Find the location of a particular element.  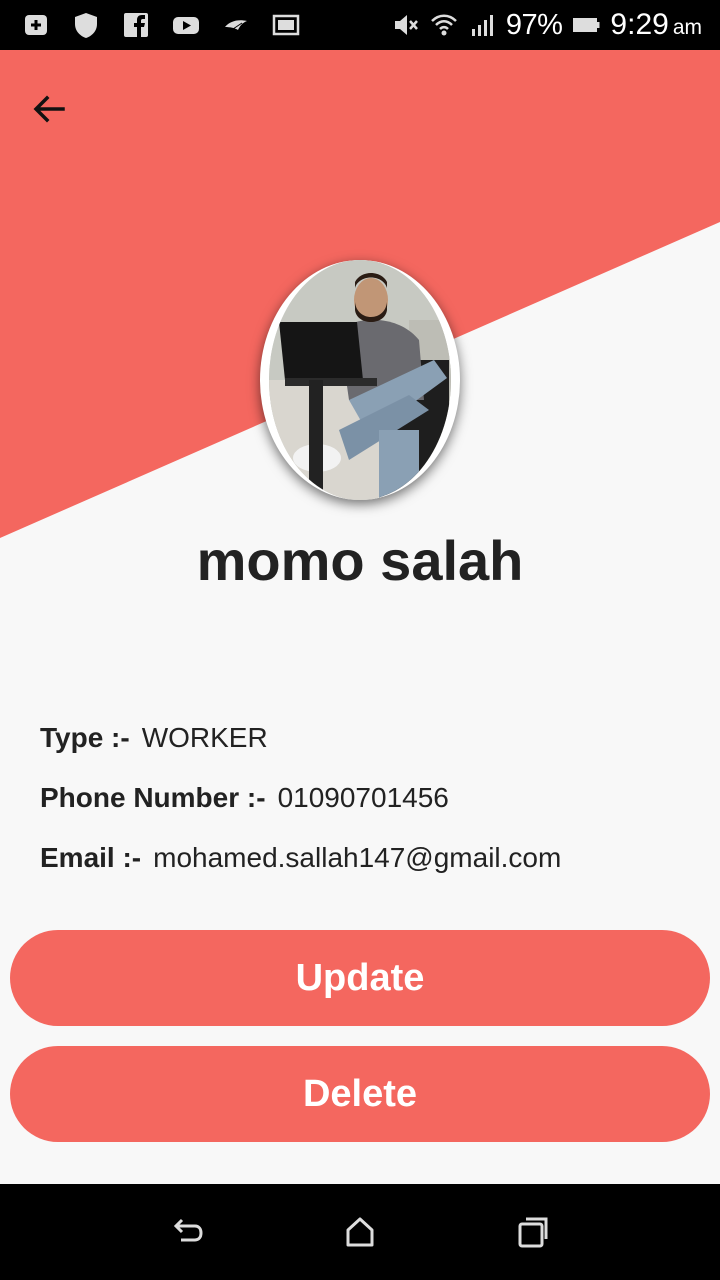

status-right: 97% 9:29 am is located at coordinates (547, 25).